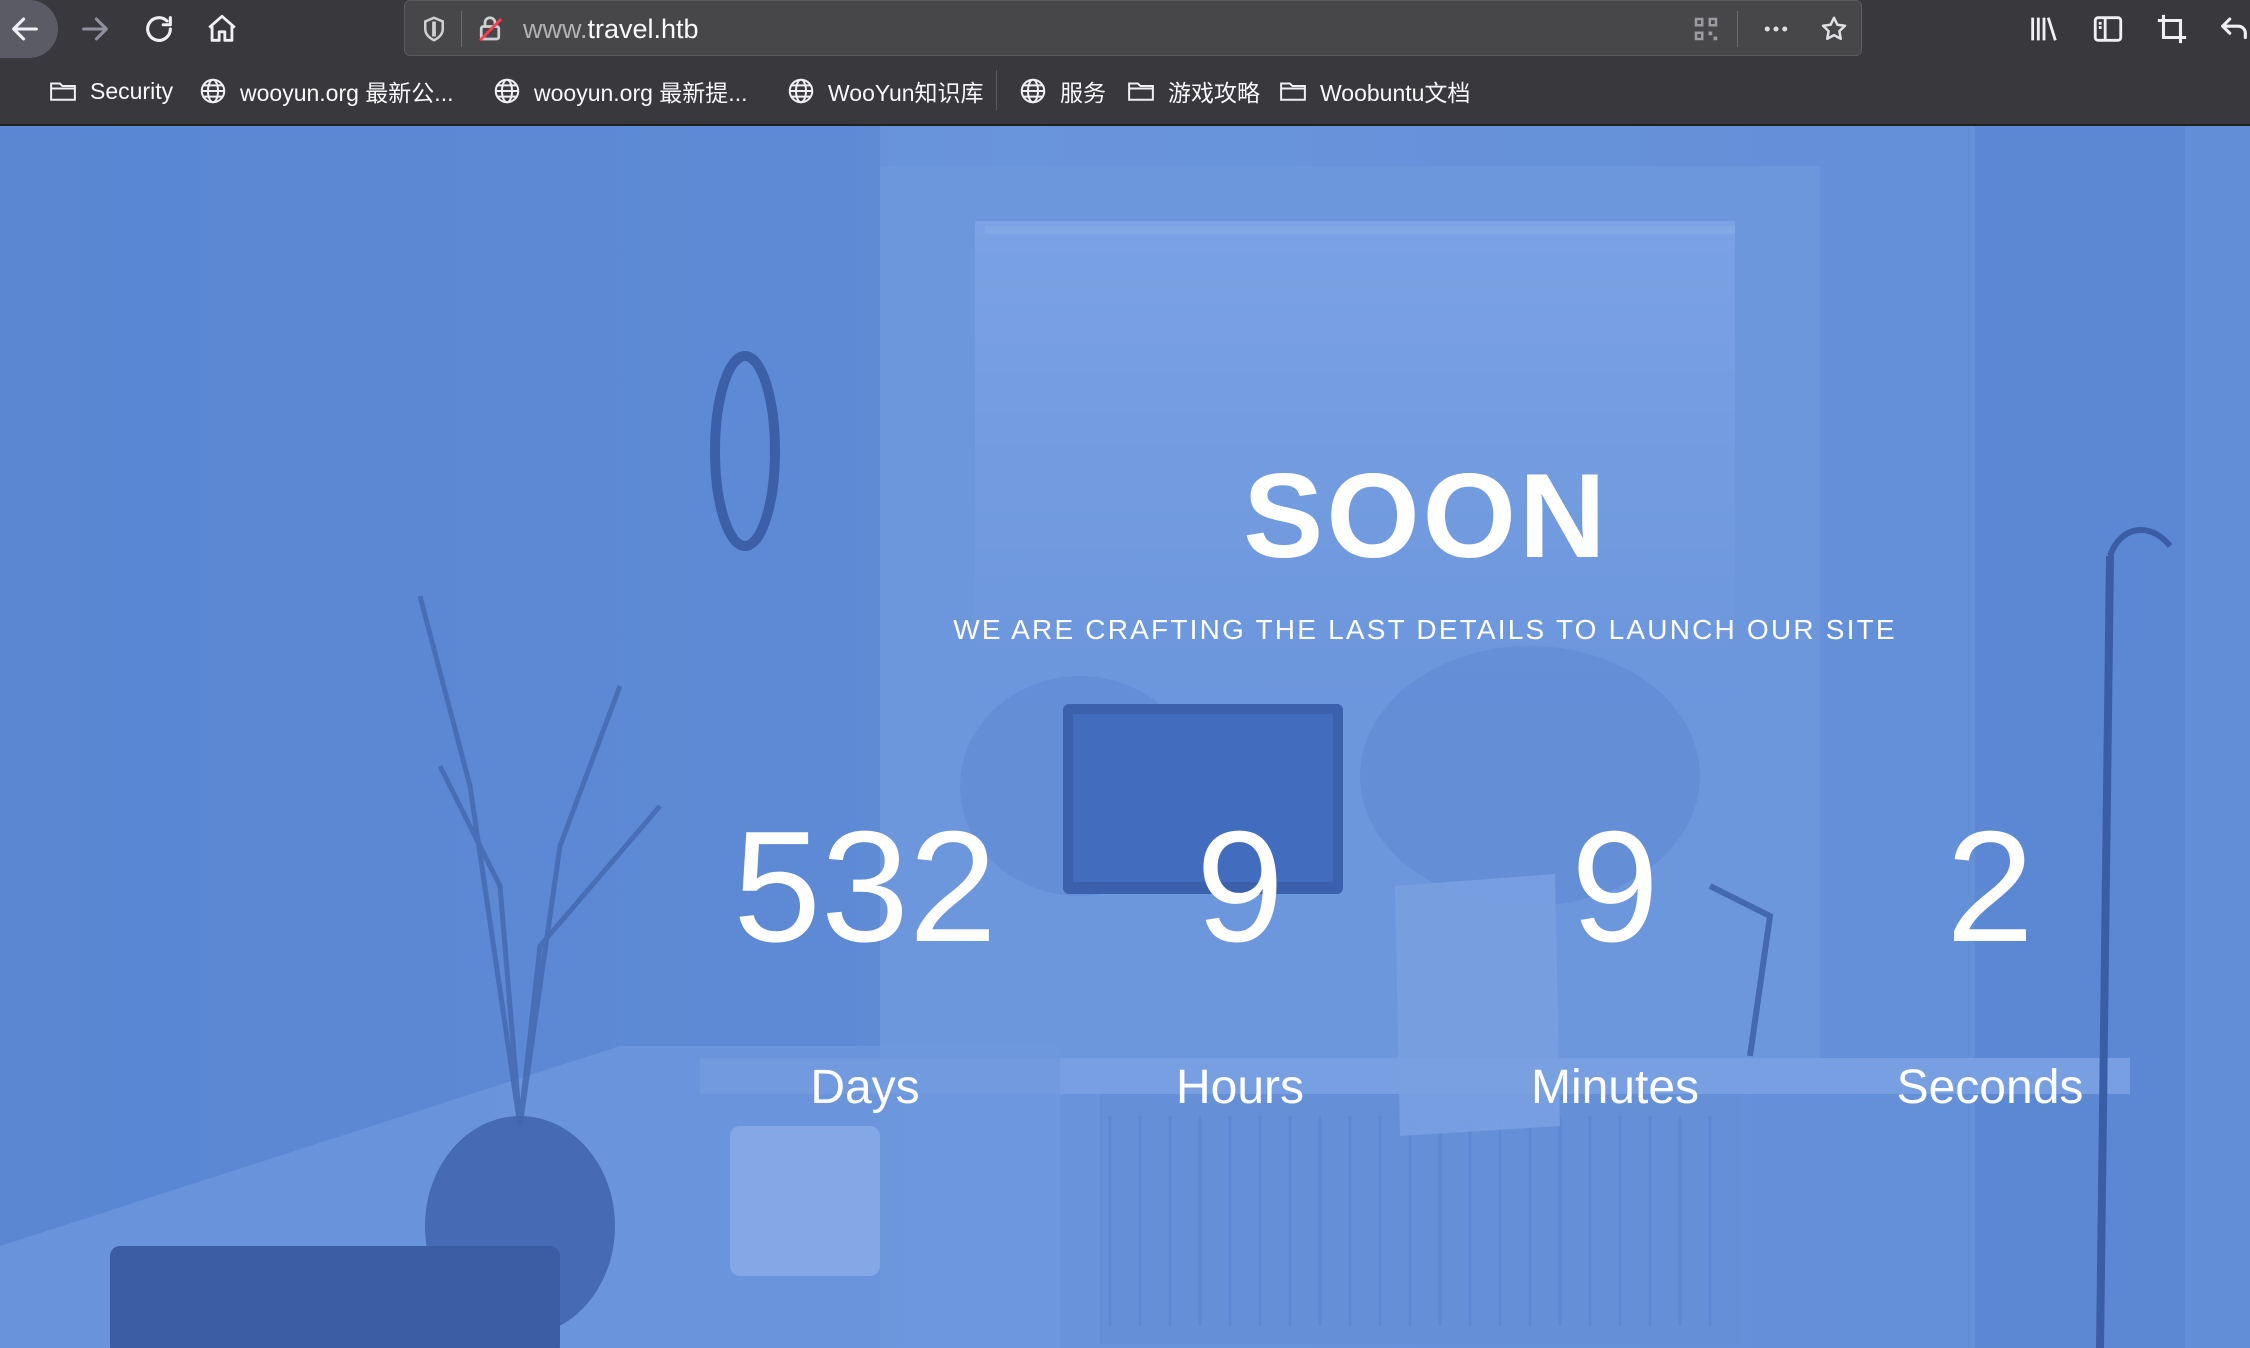 Image resolution: width=2250 pixels, height=1348 pixels. I want to click on countdown-days-value: 532, so click(865, 887).